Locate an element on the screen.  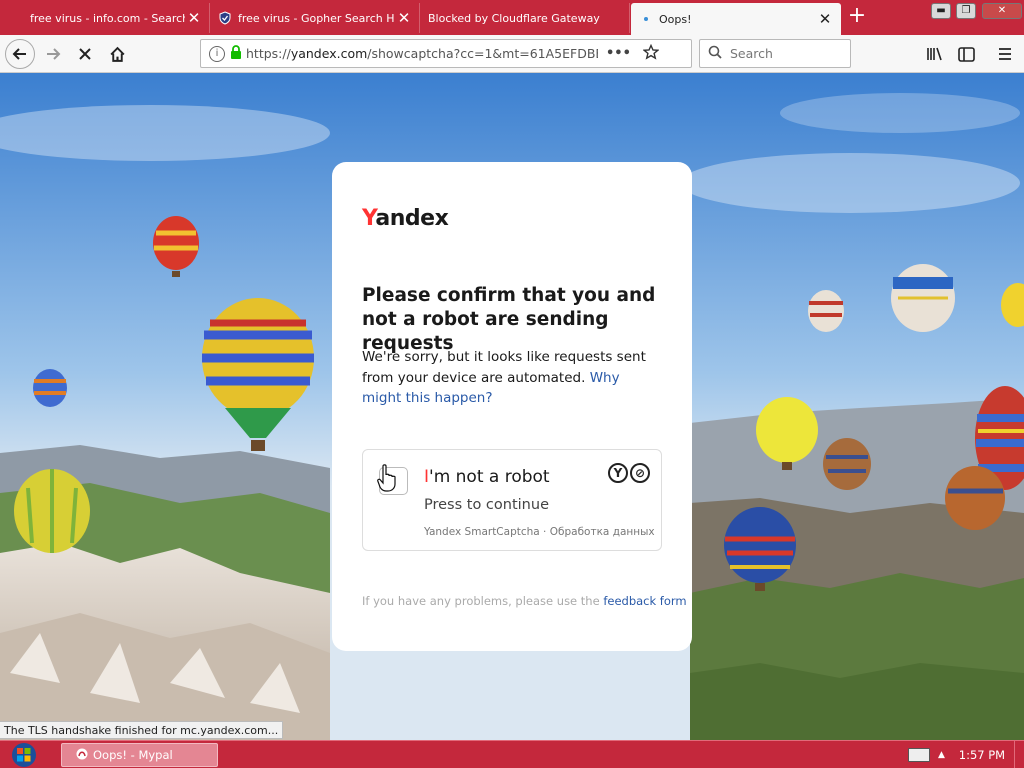
tab-title: free virus - Gopher Search Hu is located at coordinates (316, 18).